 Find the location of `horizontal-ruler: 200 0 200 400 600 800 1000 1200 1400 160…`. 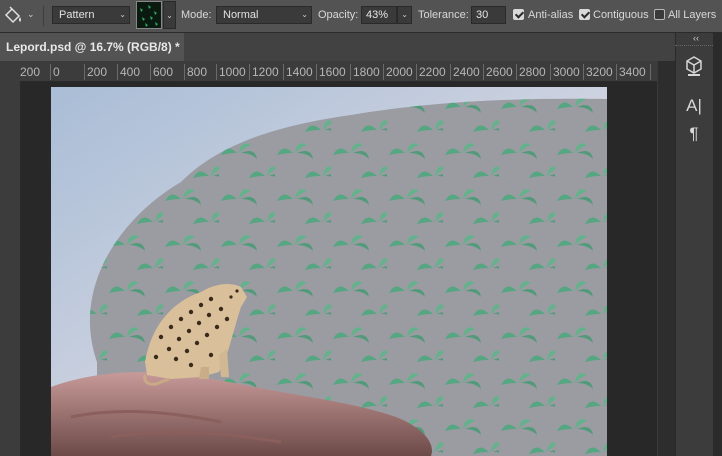

horizontal-ruler: 200 0 200 400 600 800 1000 1200 1400 160… is located at coordinates (328, 71).